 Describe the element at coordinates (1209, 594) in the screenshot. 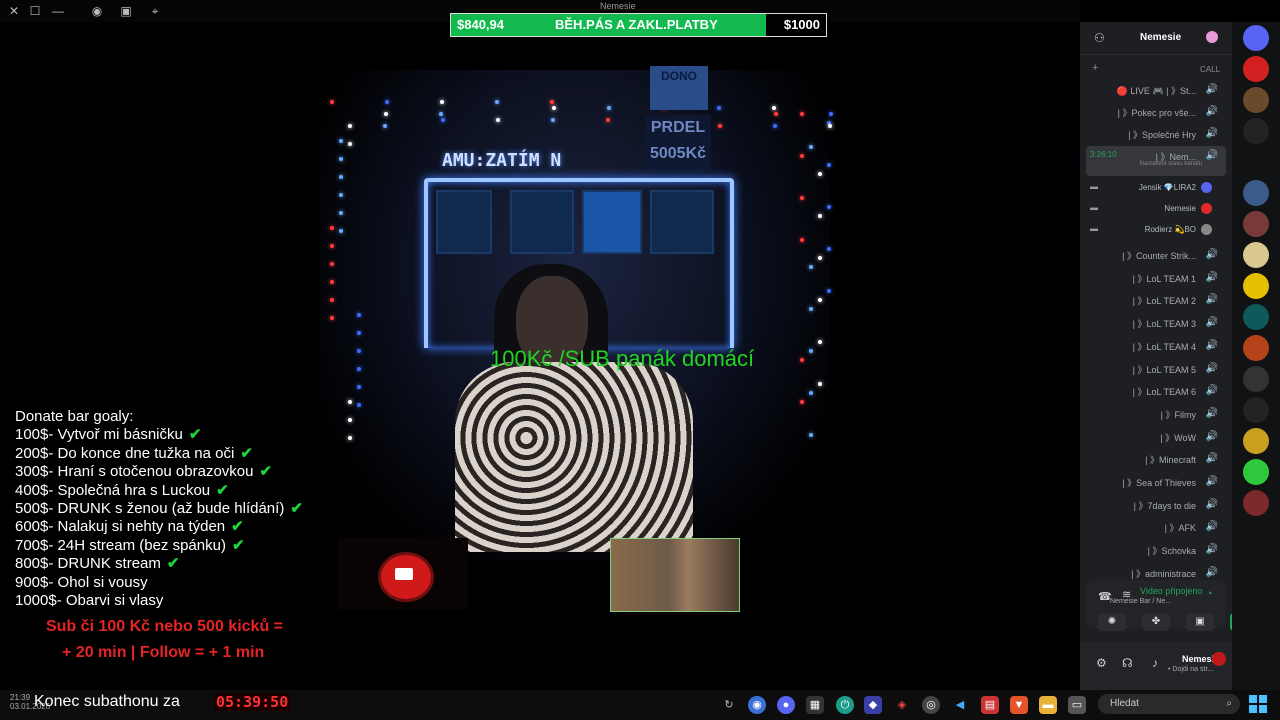

I see `signal-icon: ◔` at that location.